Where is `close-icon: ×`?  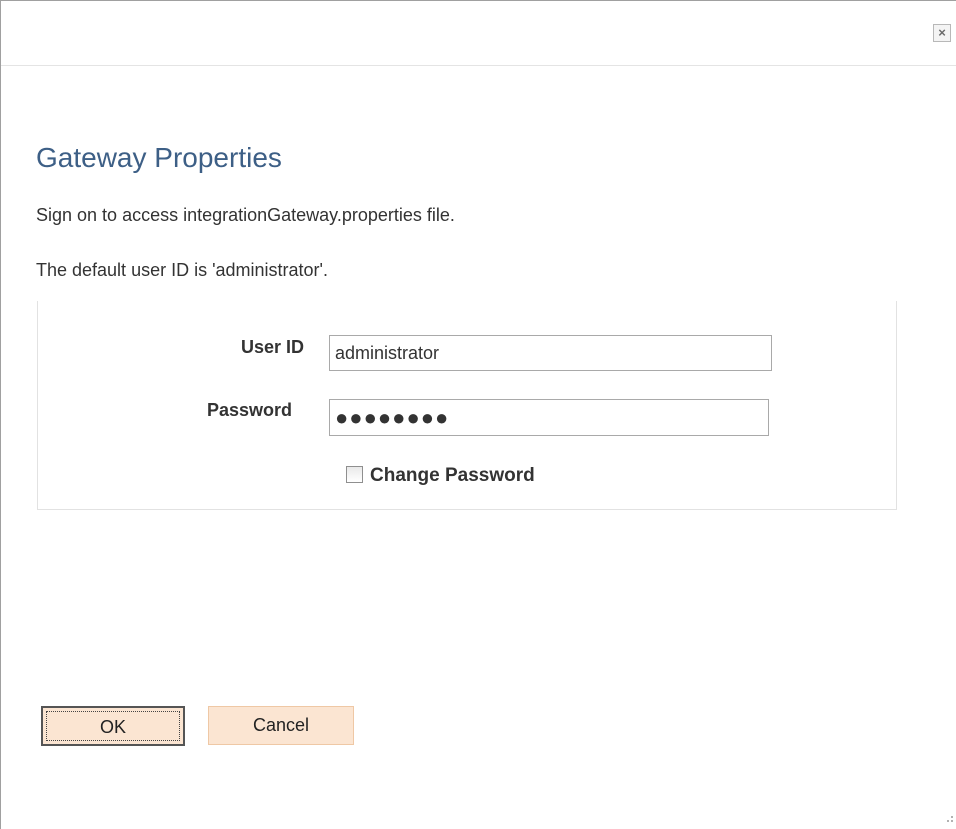 close-icon: × is located at coordinates (942, 33).